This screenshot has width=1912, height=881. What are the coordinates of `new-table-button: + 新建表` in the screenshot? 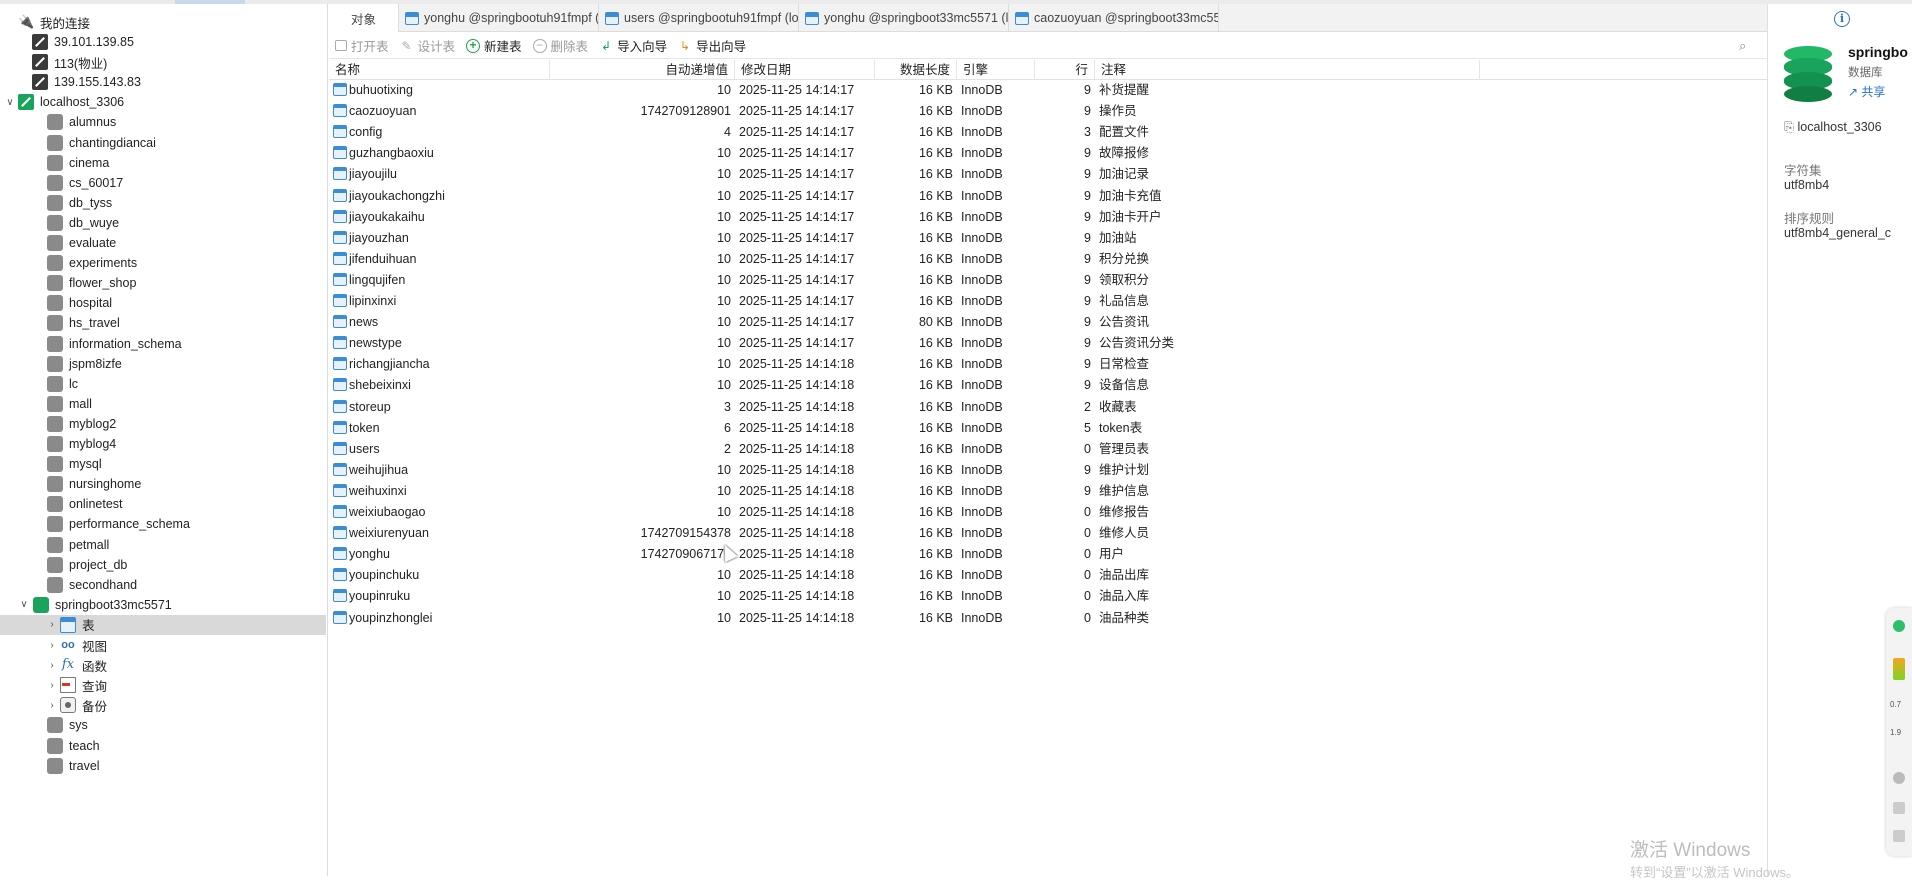 It's located at (494, 45).